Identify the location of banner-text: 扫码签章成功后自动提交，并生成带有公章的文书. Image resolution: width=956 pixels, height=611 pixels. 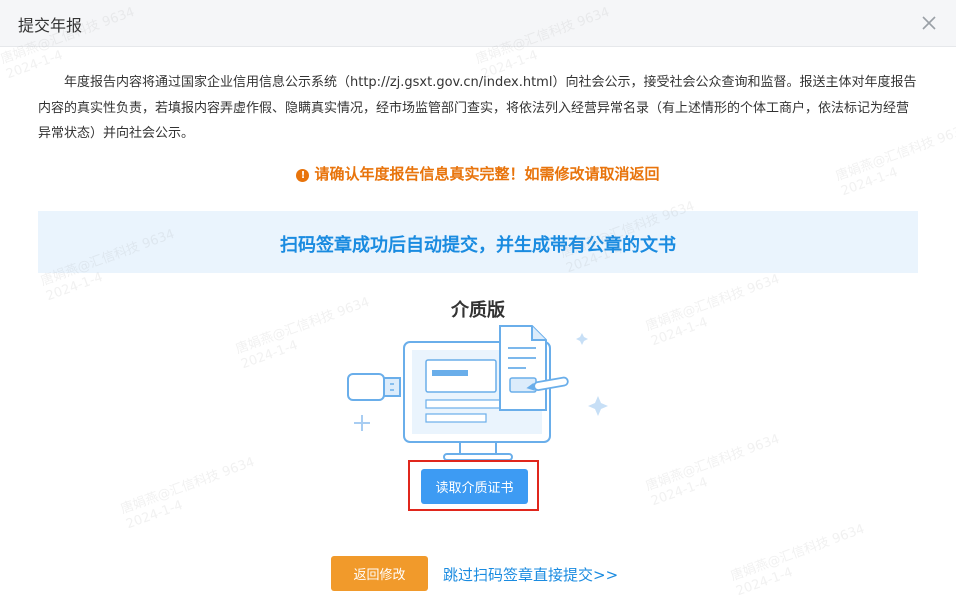
(478, 245).